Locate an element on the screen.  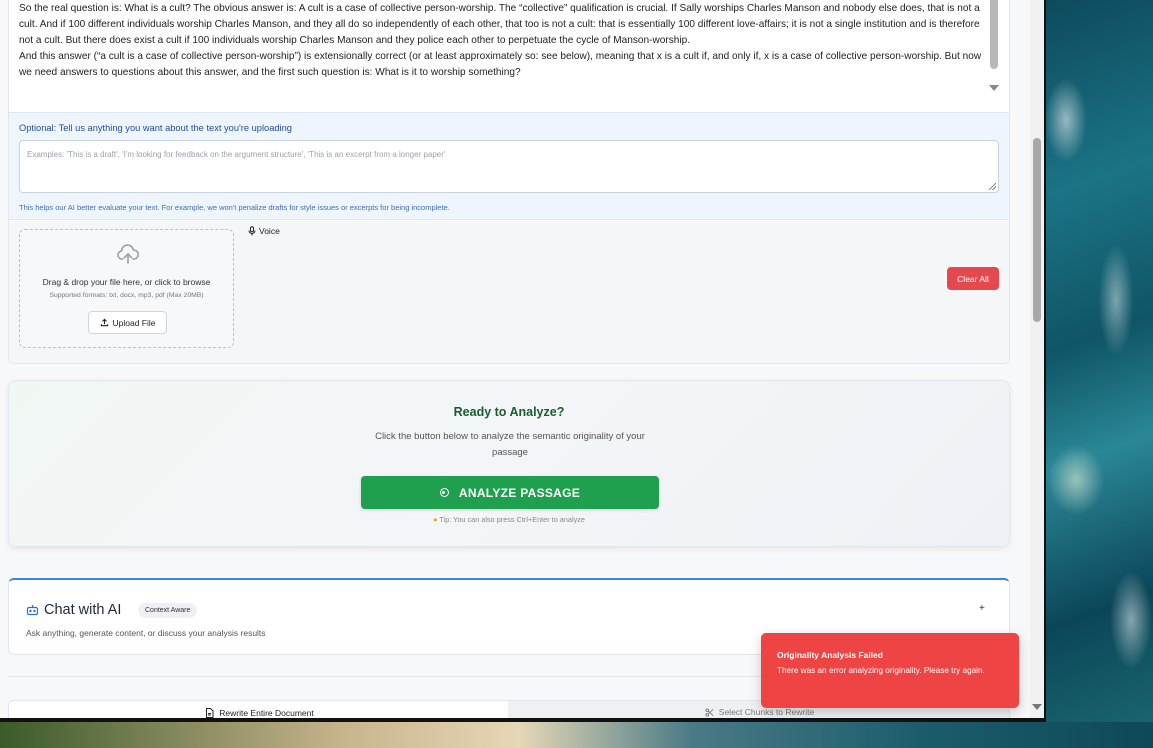
target-icon is located at coordinates (444, 492).